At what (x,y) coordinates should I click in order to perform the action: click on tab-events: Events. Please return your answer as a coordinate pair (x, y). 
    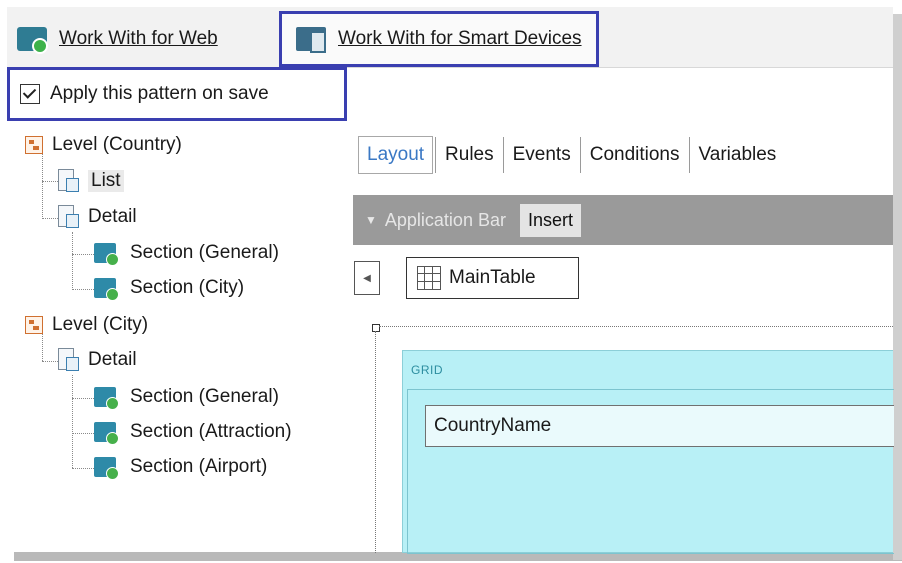
    Looking at the image, I should click on (541, 155).